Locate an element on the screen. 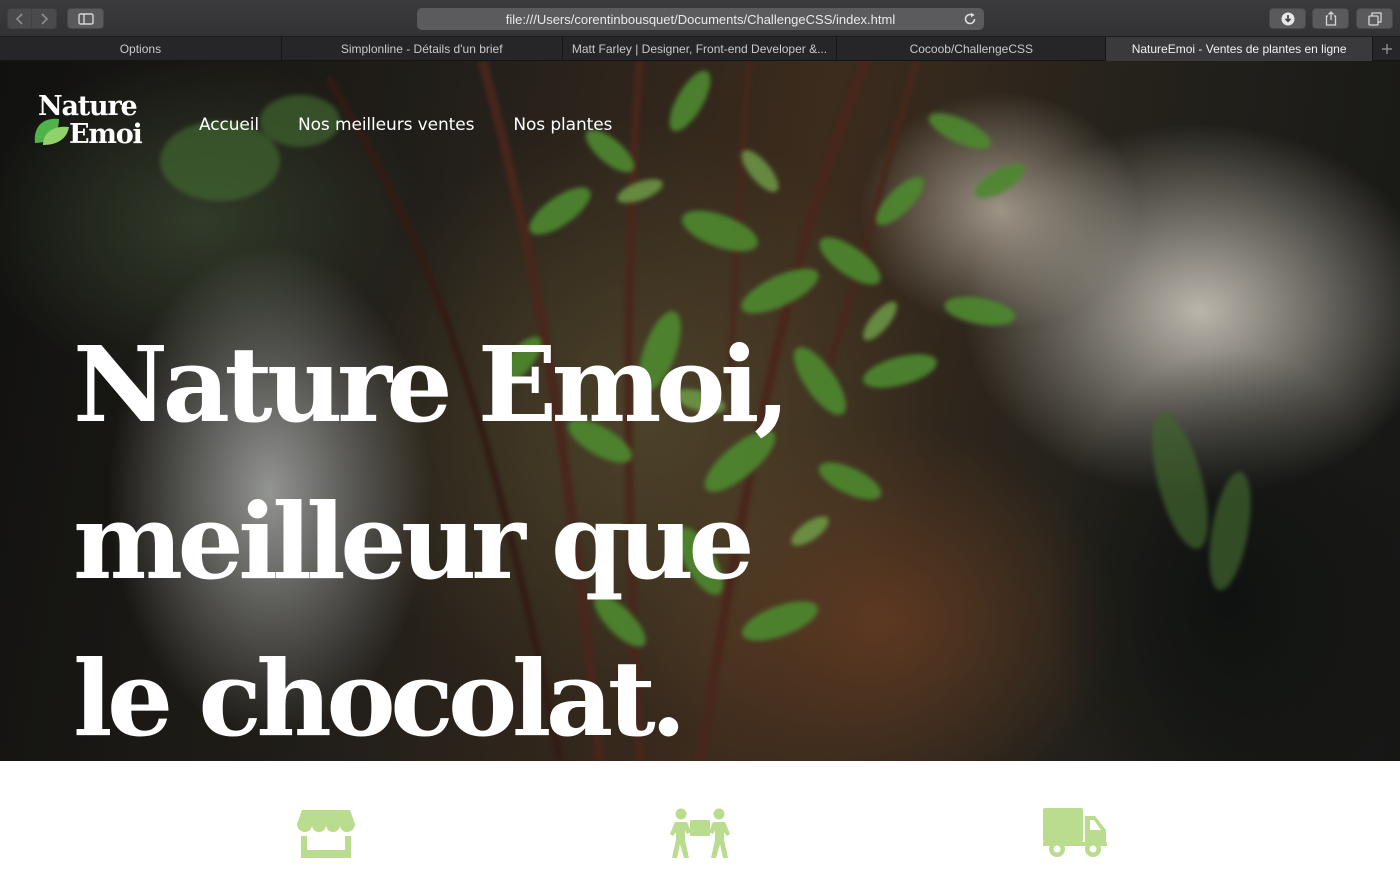 The height and width of the screenshot is (875, 1400). chevron-left-icon is located at coordinates (19, 18).